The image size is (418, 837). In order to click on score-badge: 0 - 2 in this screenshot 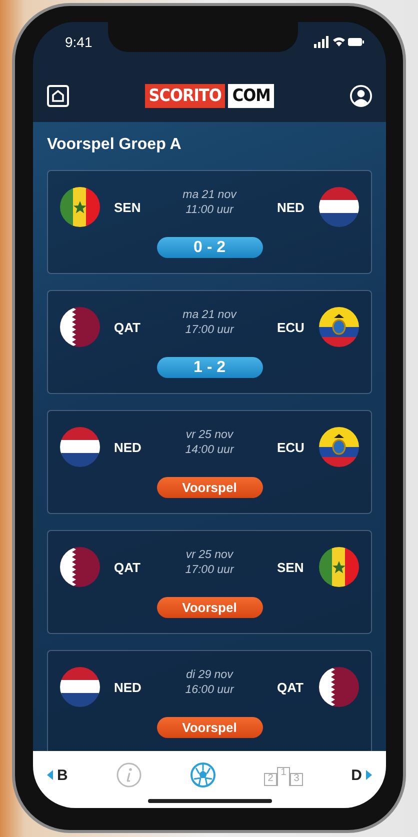, I will do `click(209, 247)`.